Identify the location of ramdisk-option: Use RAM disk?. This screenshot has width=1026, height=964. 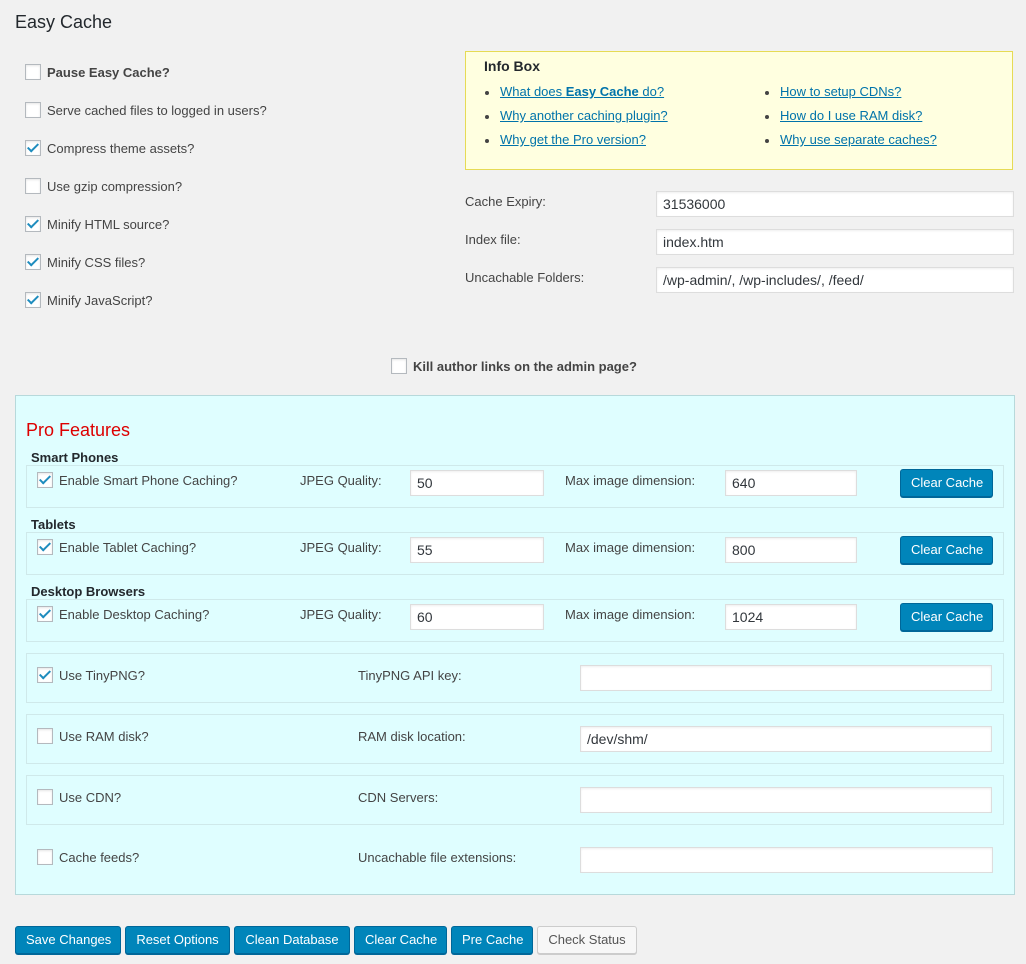
(93, 736).